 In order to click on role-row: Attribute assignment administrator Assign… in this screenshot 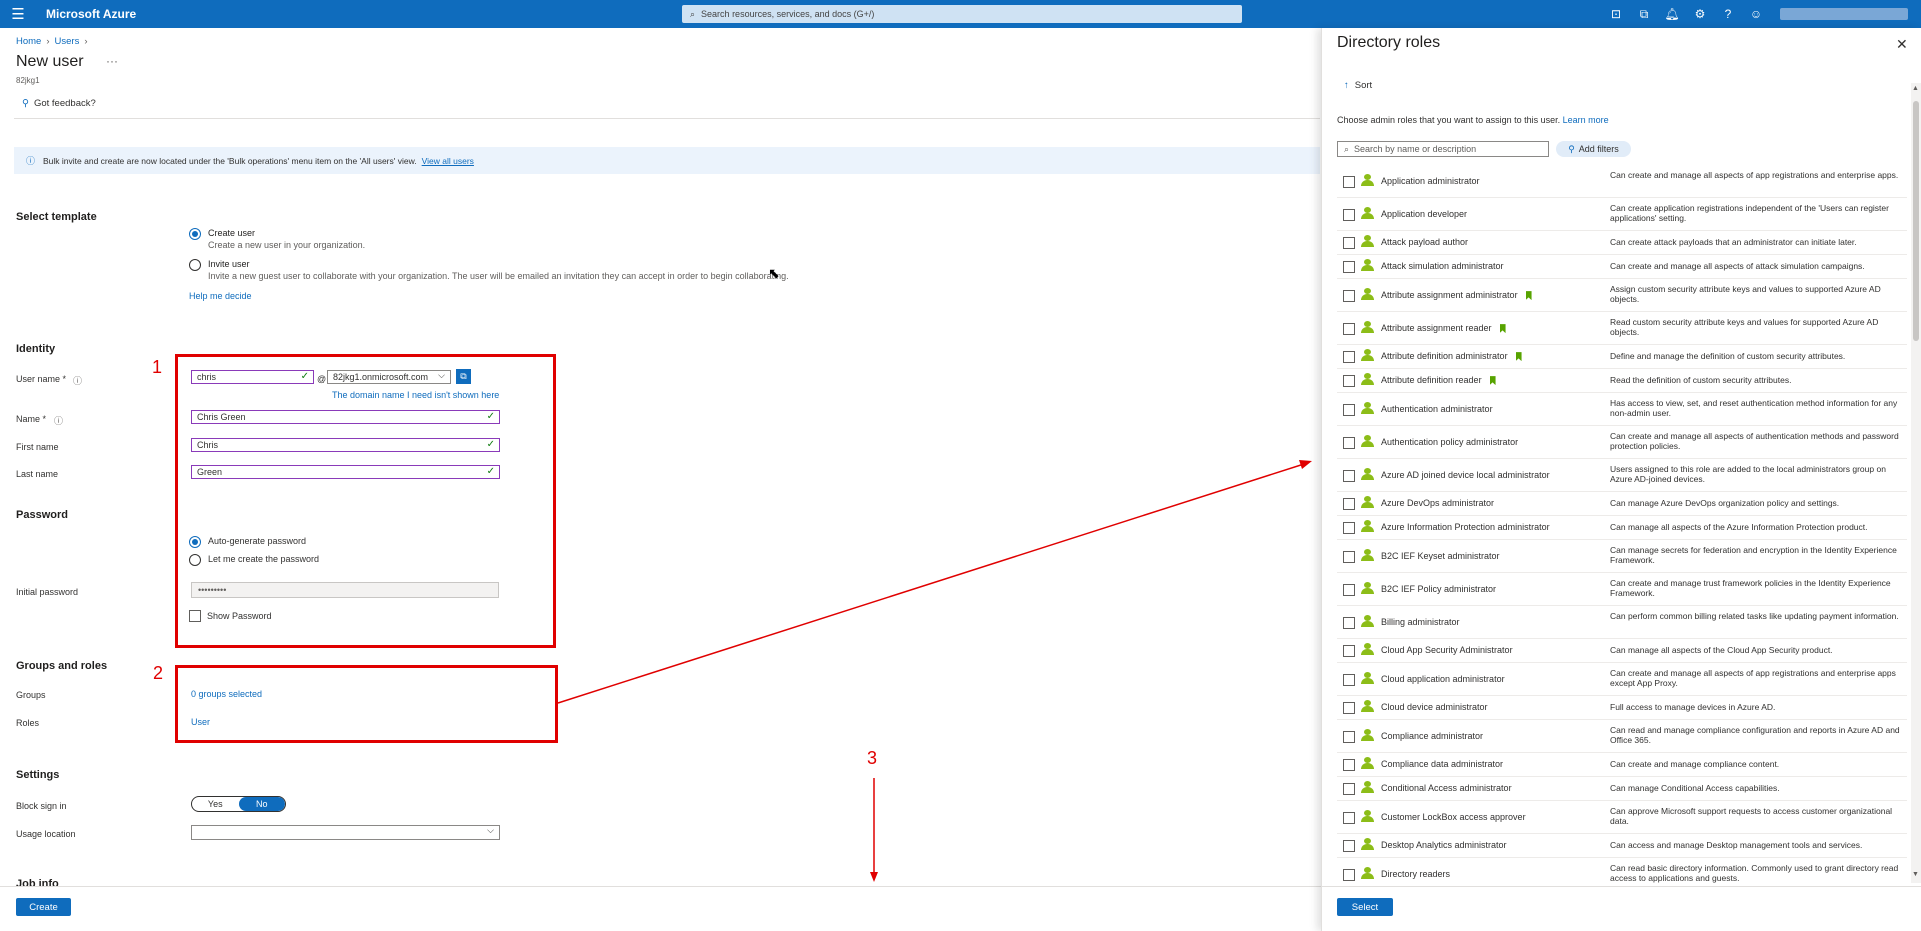, I will do `click(1622, 295)`.